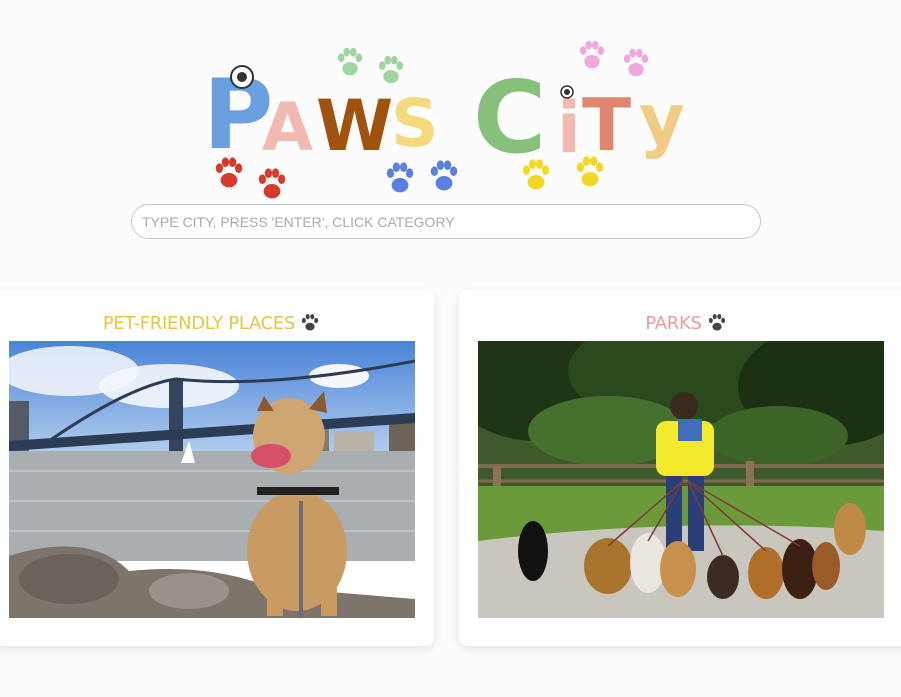 This screenshot has height=697, width=901. Describe the element at coordinates (370, 65) in the screenshot. I see `green-paw-icon` at that location.